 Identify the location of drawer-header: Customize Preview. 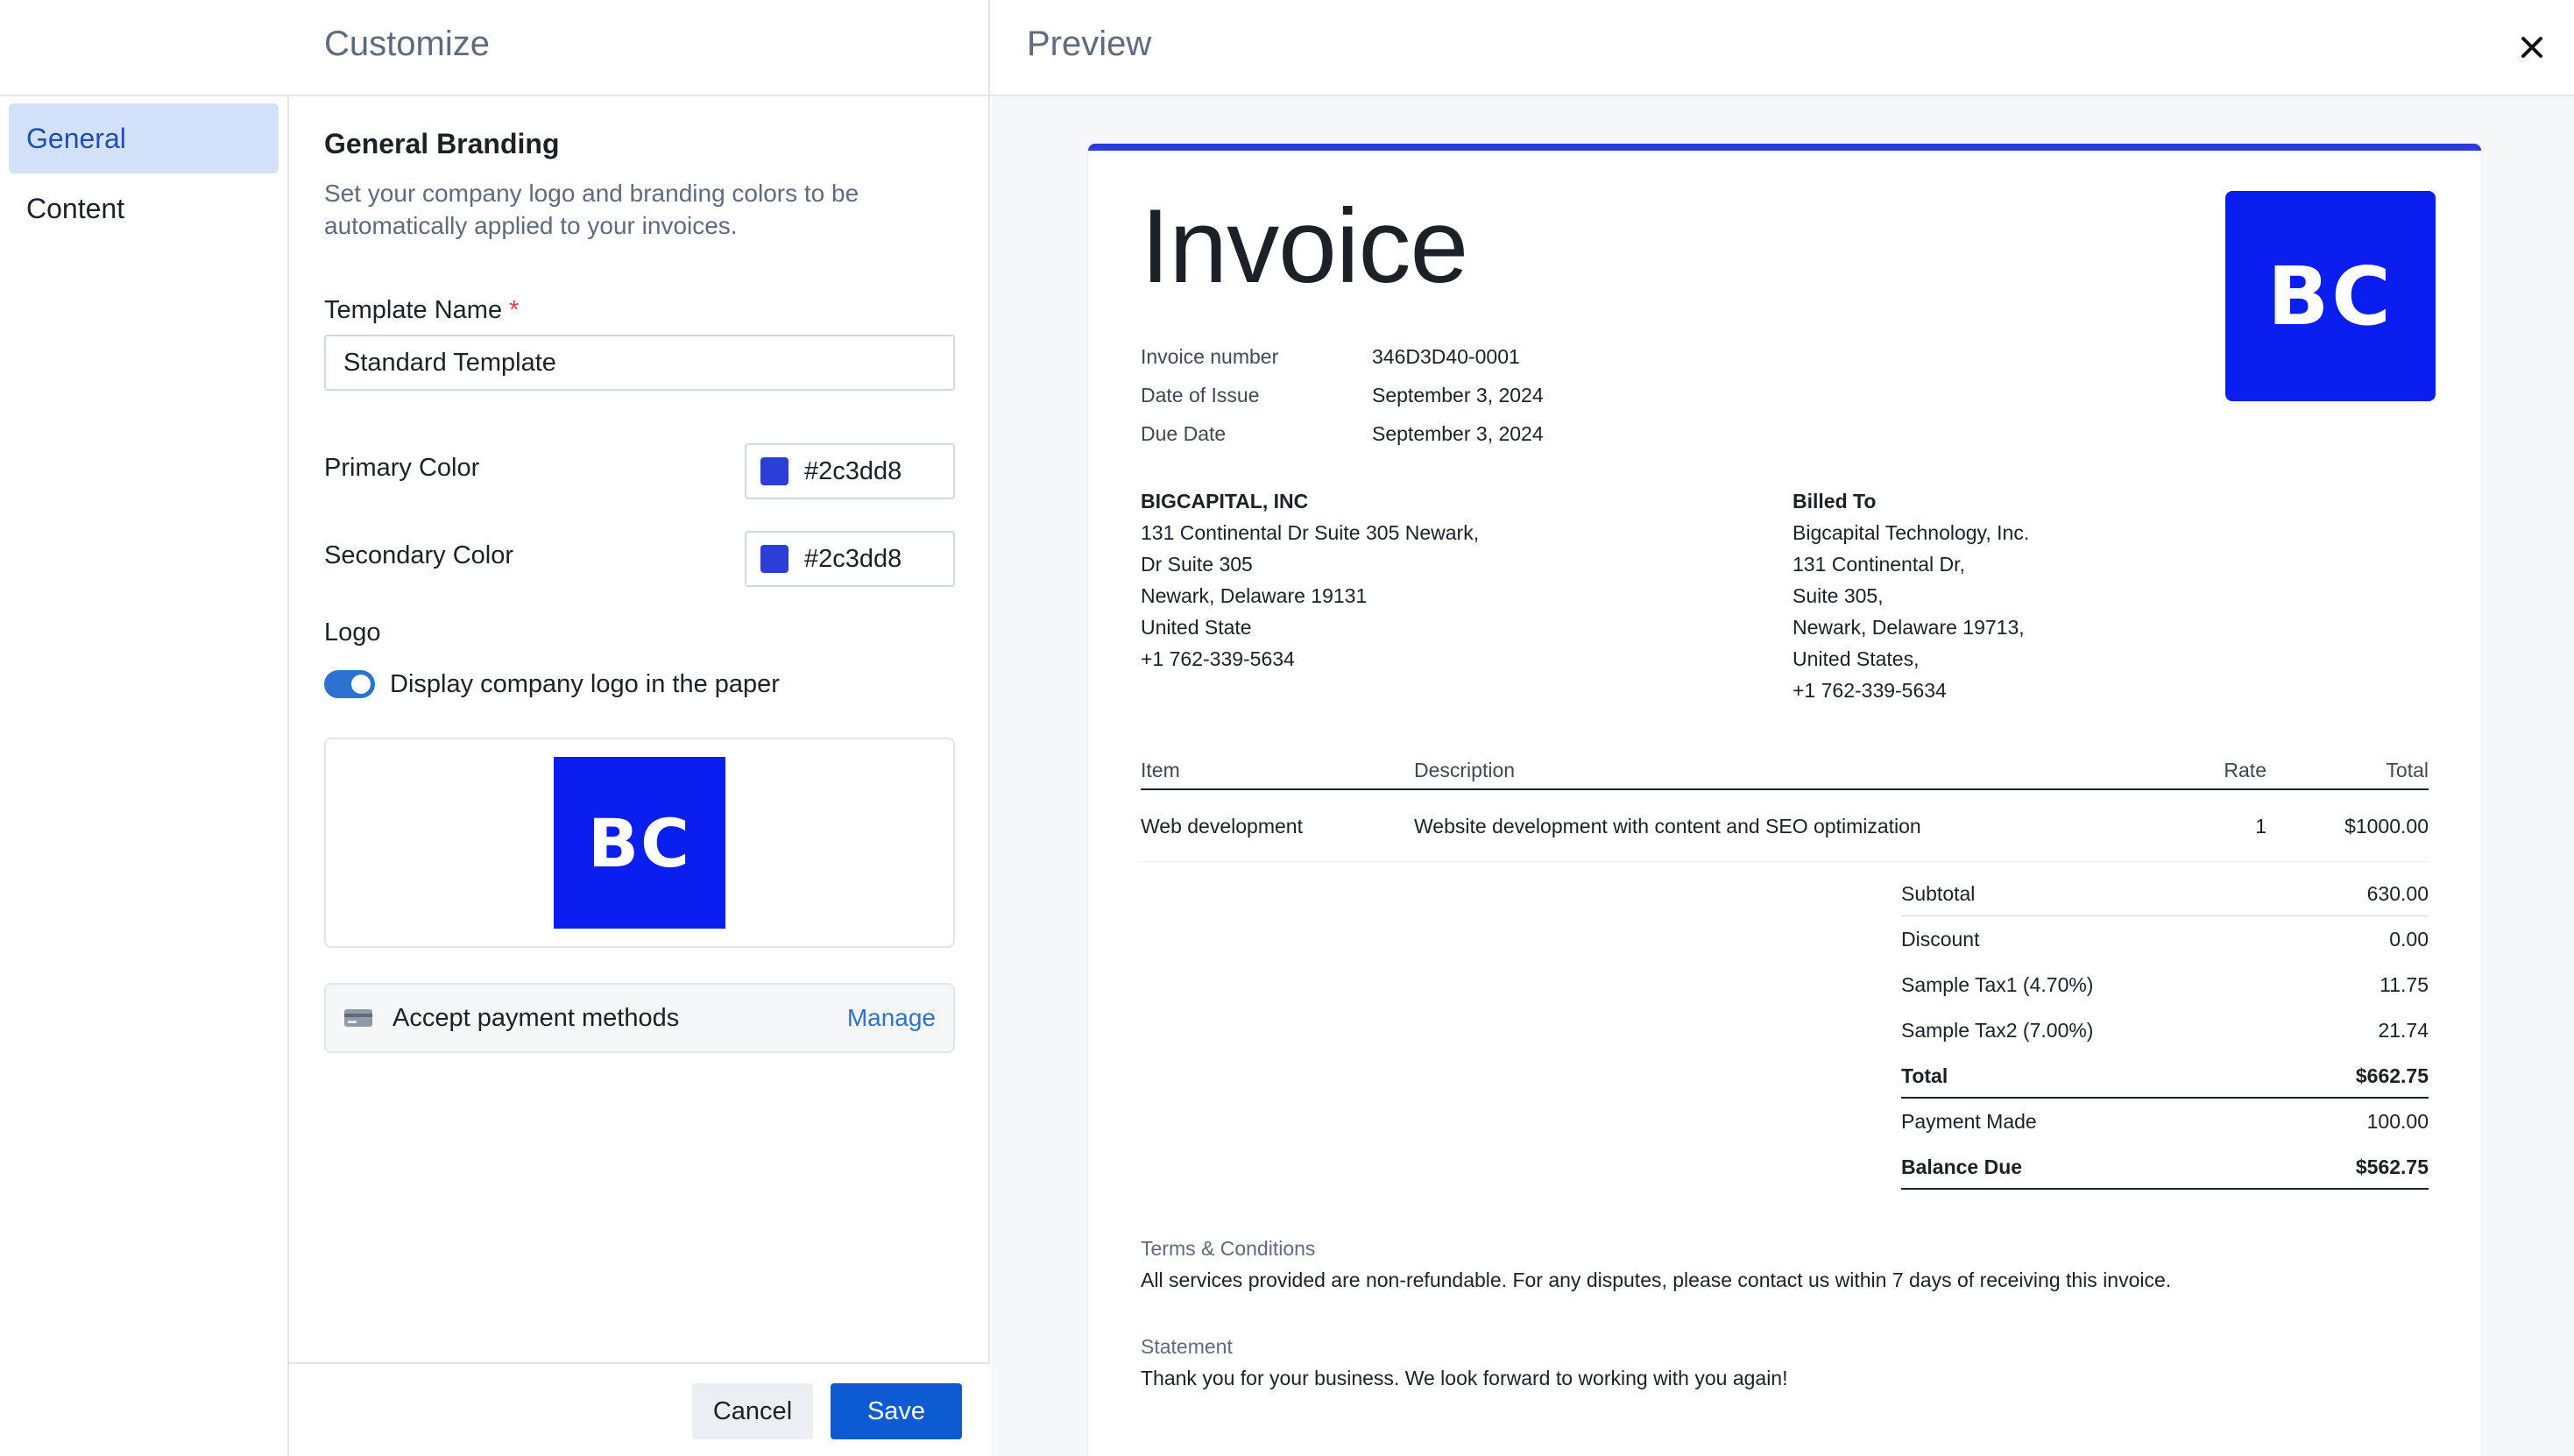
(1287, 48).